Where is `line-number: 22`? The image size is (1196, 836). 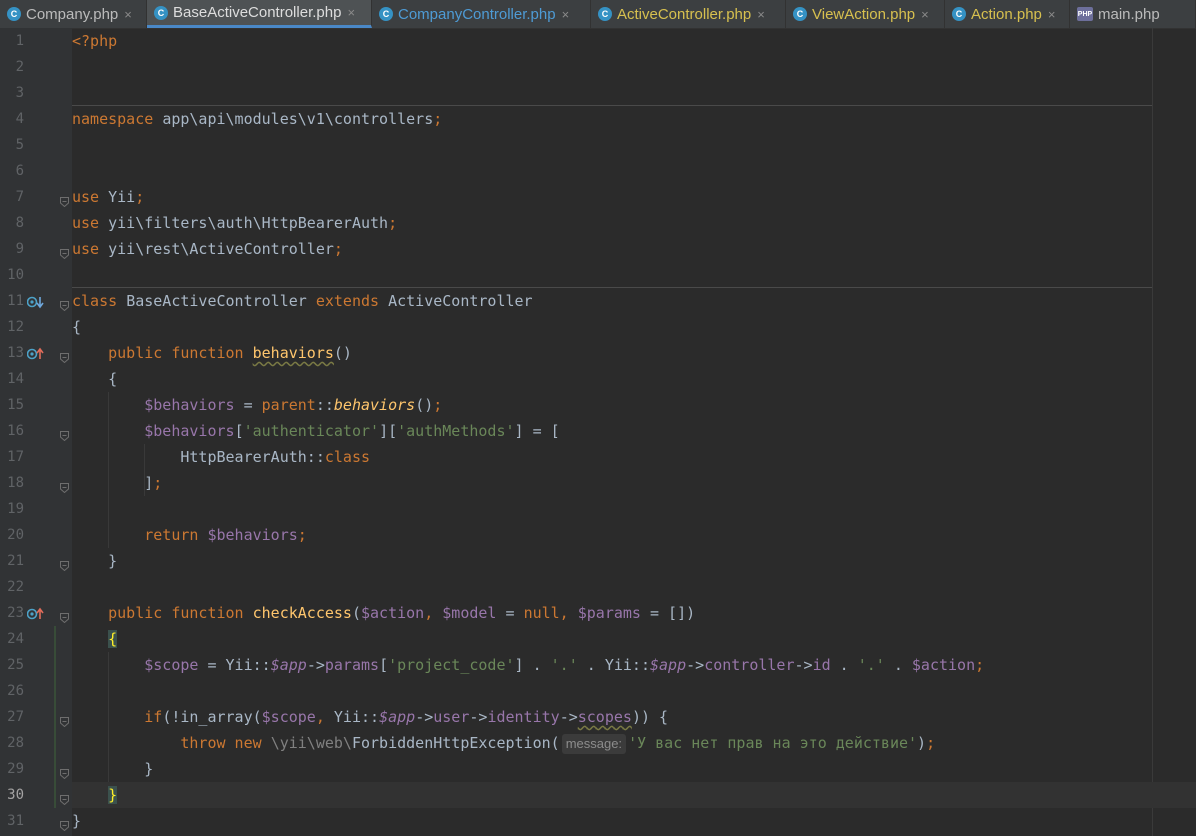
line-number: 22 is located at coordinates (12, 587).